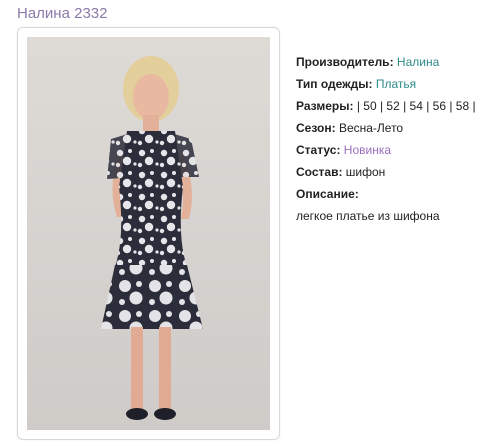  I want to click on spec-label: Размеры:, so click(325, 106).